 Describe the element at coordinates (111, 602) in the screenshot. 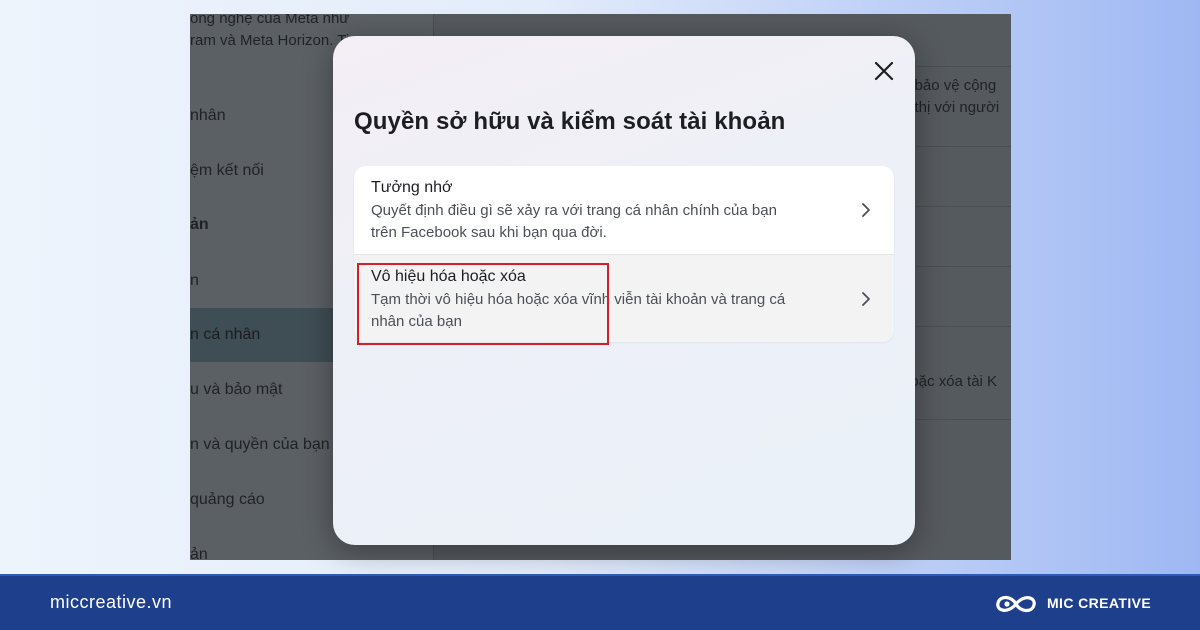

I see `footer-website: miccreative.vn` at that location.